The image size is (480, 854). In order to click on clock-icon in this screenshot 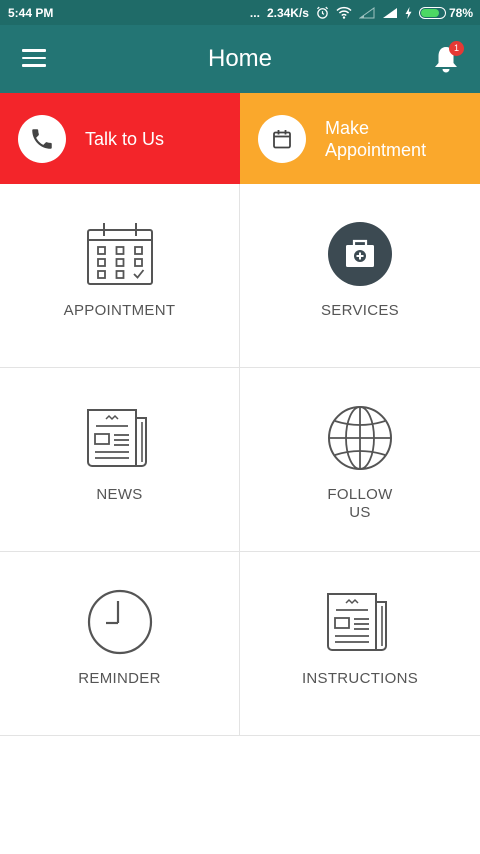, I will do `click(120, 622)`.